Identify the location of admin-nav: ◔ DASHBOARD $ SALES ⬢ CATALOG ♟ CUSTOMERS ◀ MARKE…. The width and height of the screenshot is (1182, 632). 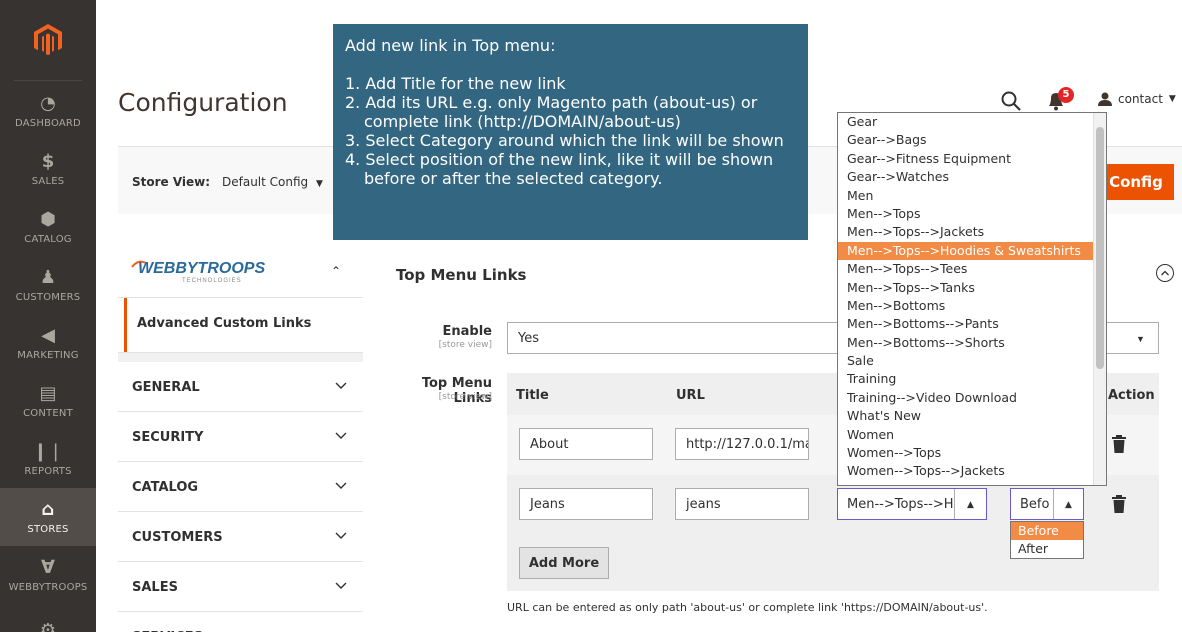
(48, 316).